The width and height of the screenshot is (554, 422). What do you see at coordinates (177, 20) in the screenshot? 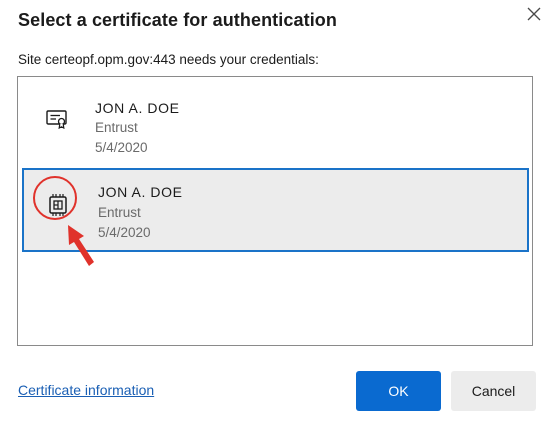
I see `dialog-title: Select a certificate for authentication` at bounding box center [177, 20].